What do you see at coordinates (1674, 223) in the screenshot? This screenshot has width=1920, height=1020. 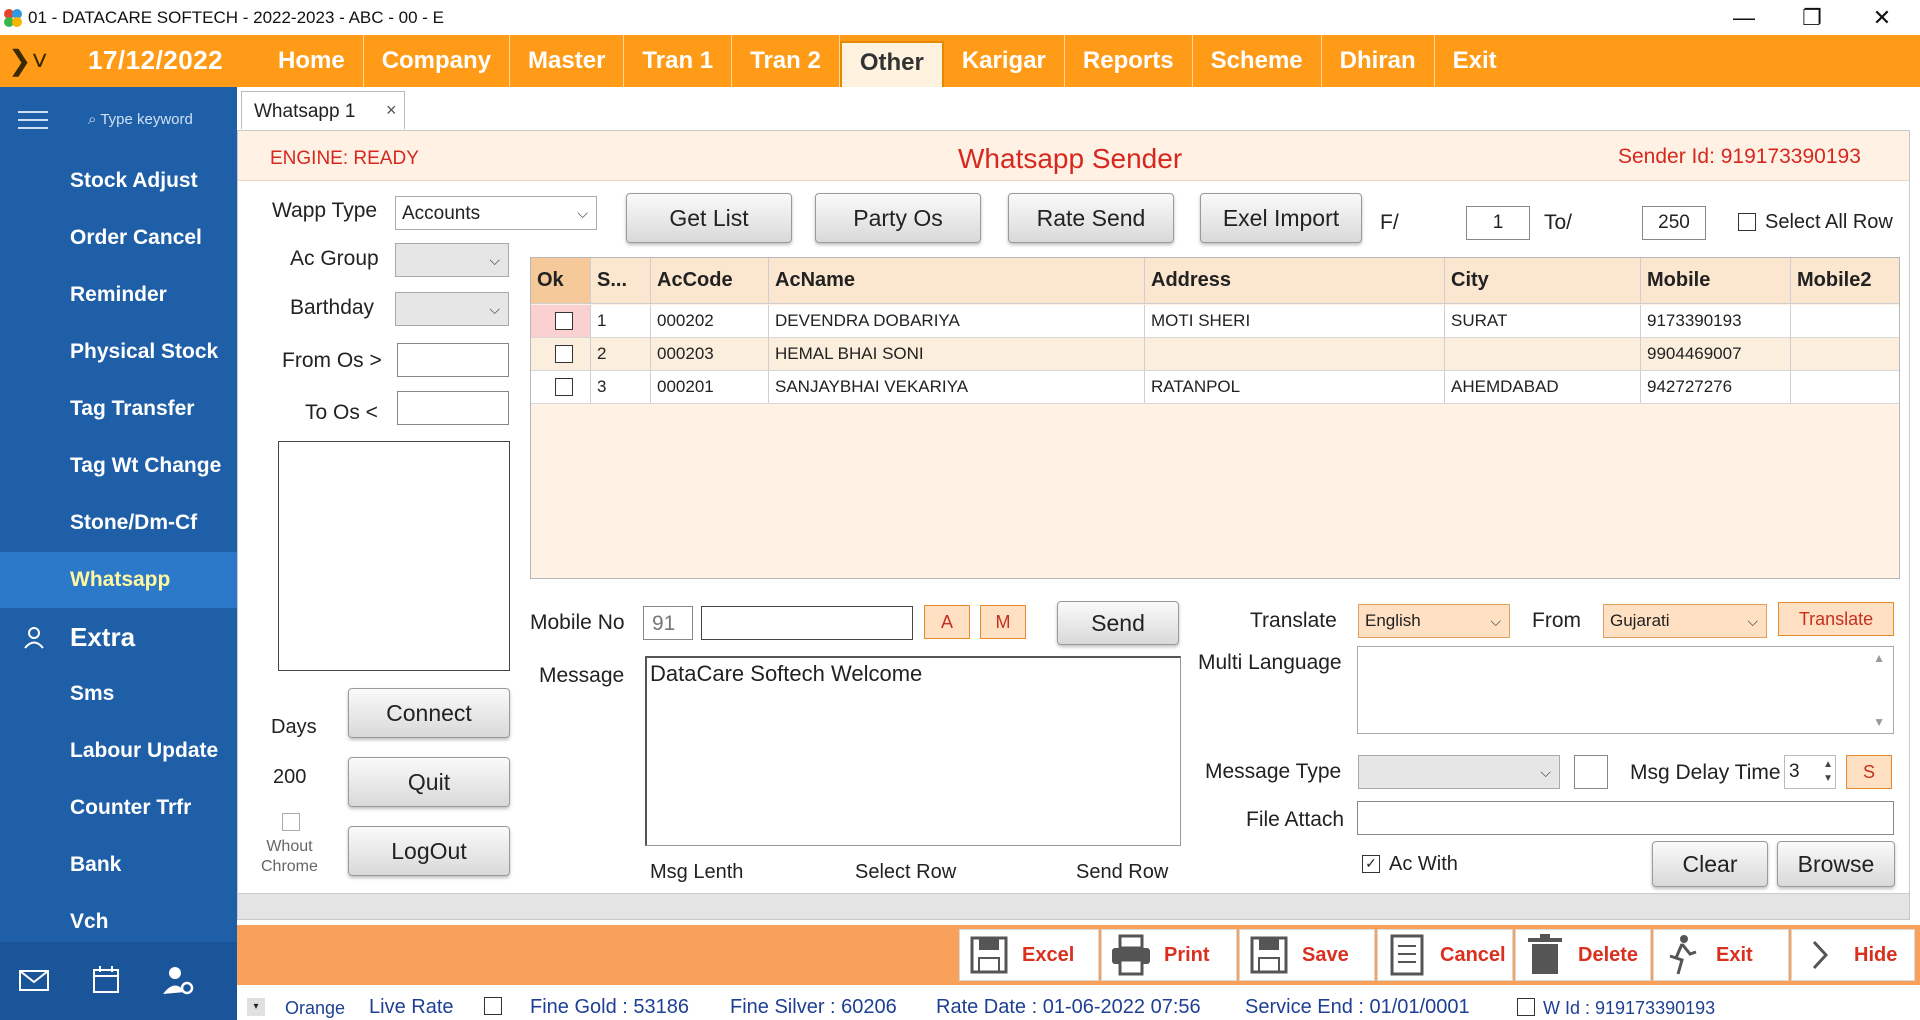 I see `to-range-input: 250` at bounding box center [1674, 223].